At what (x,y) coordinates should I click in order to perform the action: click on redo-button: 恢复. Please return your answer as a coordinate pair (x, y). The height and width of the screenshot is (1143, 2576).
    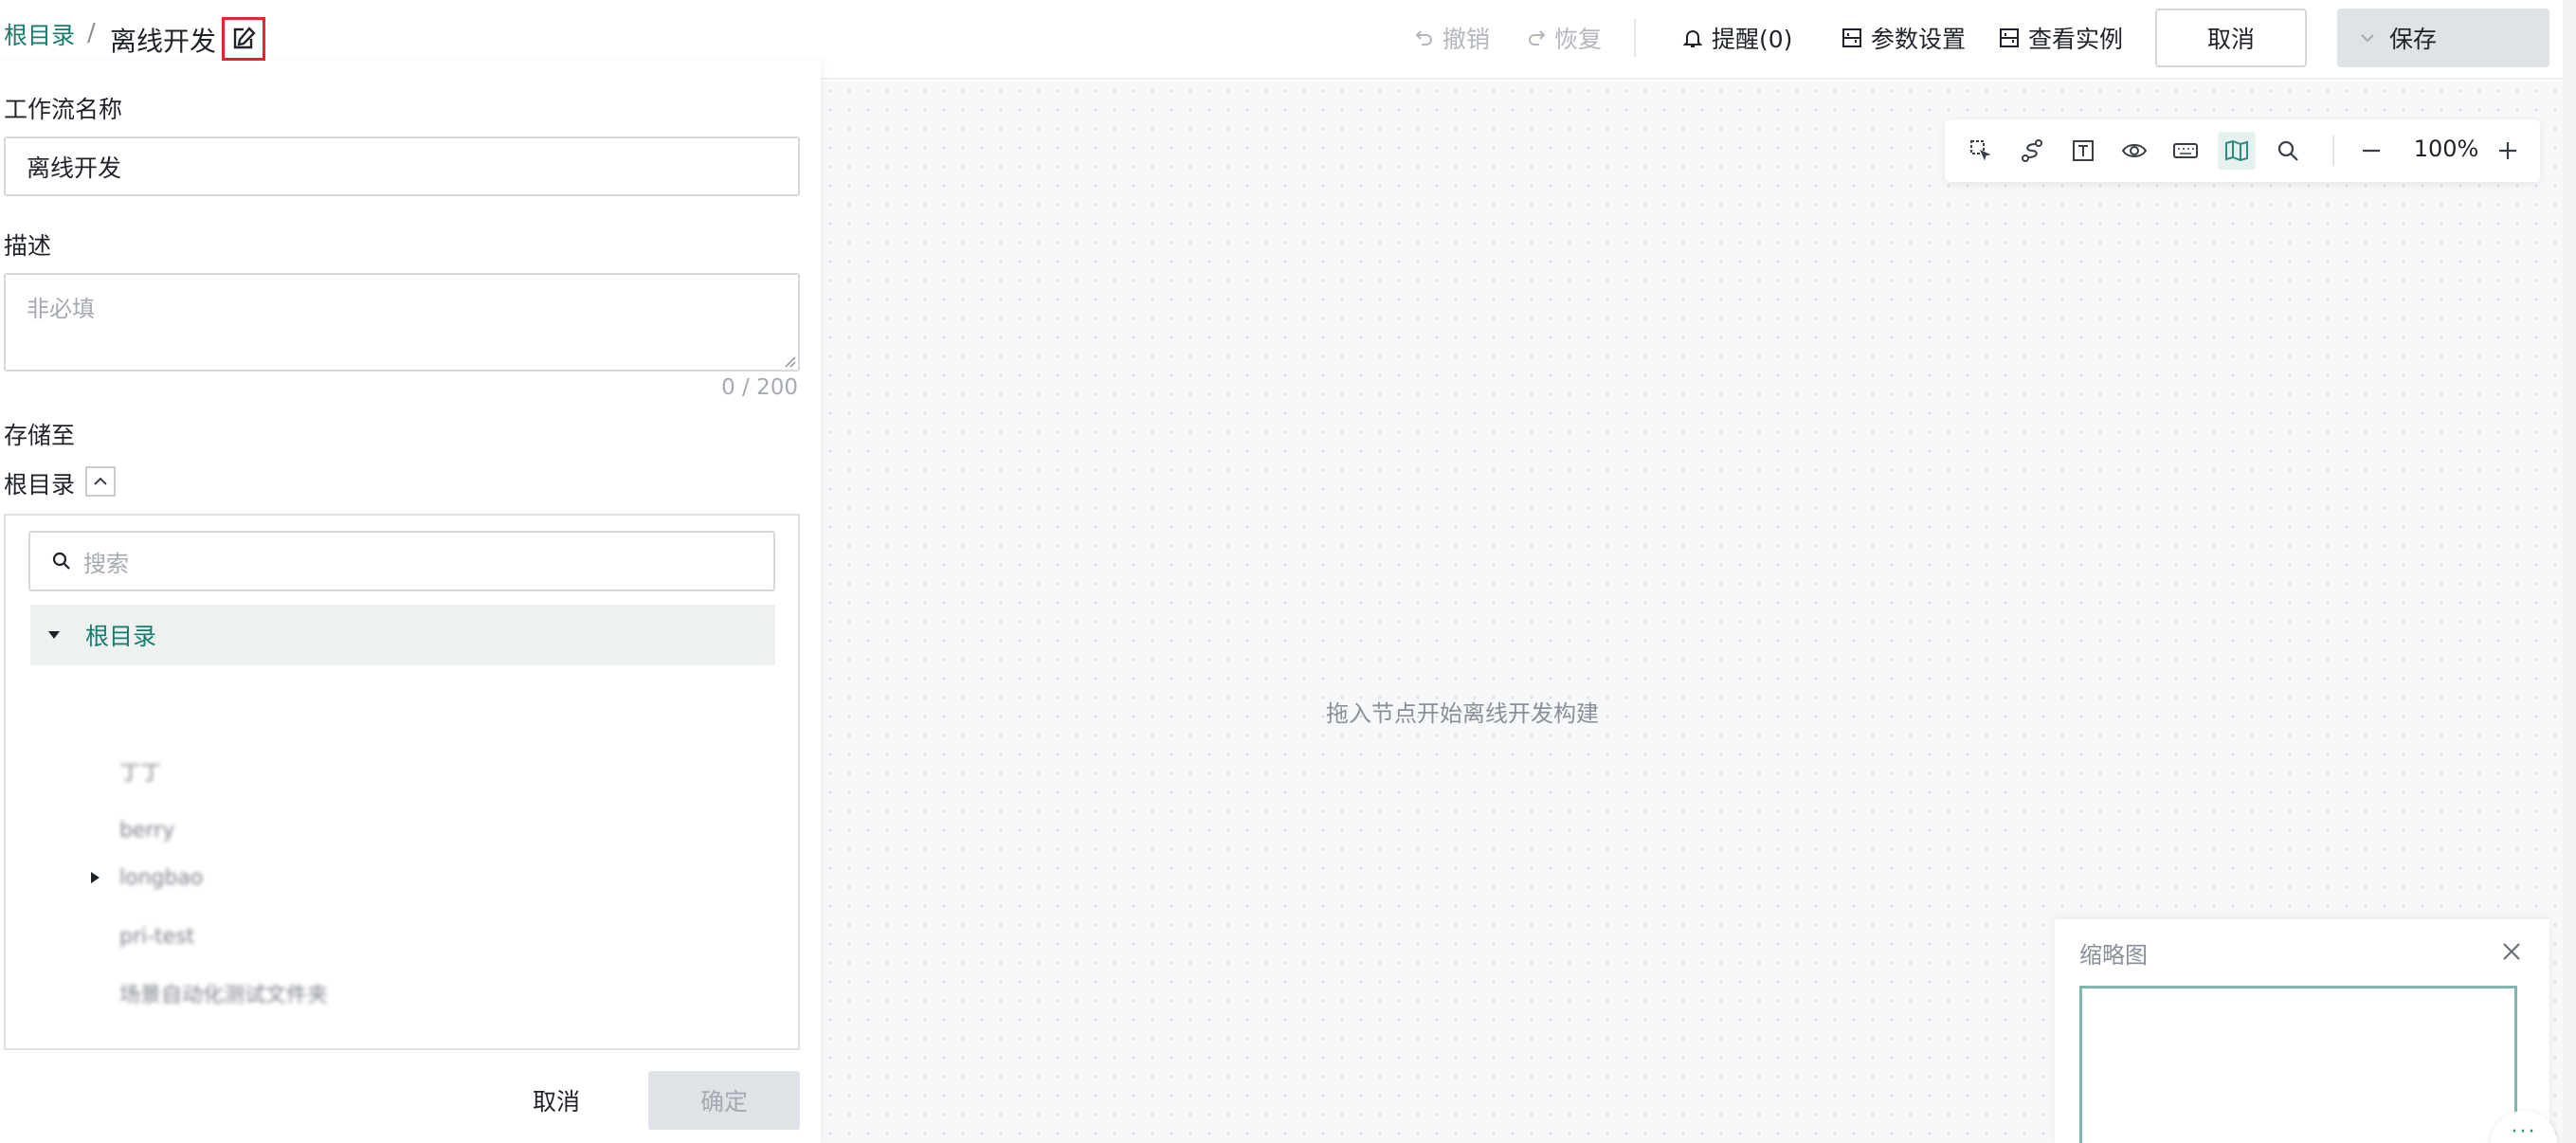
    Looking at the image, I should click on (1564, 38).